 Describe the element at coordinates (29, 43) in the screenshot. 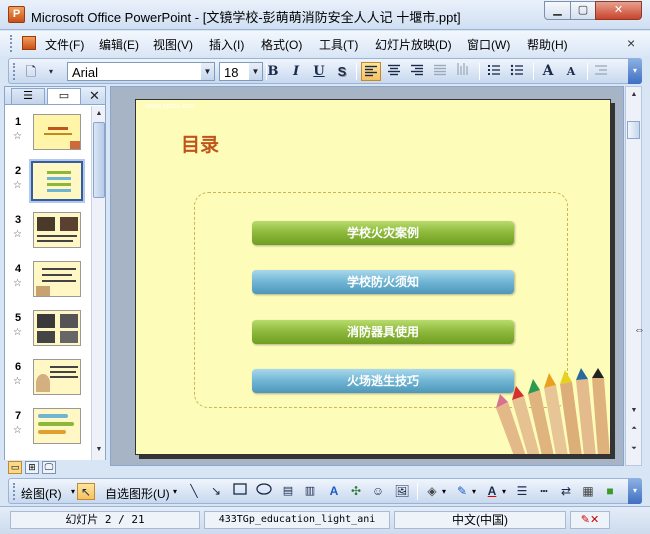

I see `document-icon` at that location.